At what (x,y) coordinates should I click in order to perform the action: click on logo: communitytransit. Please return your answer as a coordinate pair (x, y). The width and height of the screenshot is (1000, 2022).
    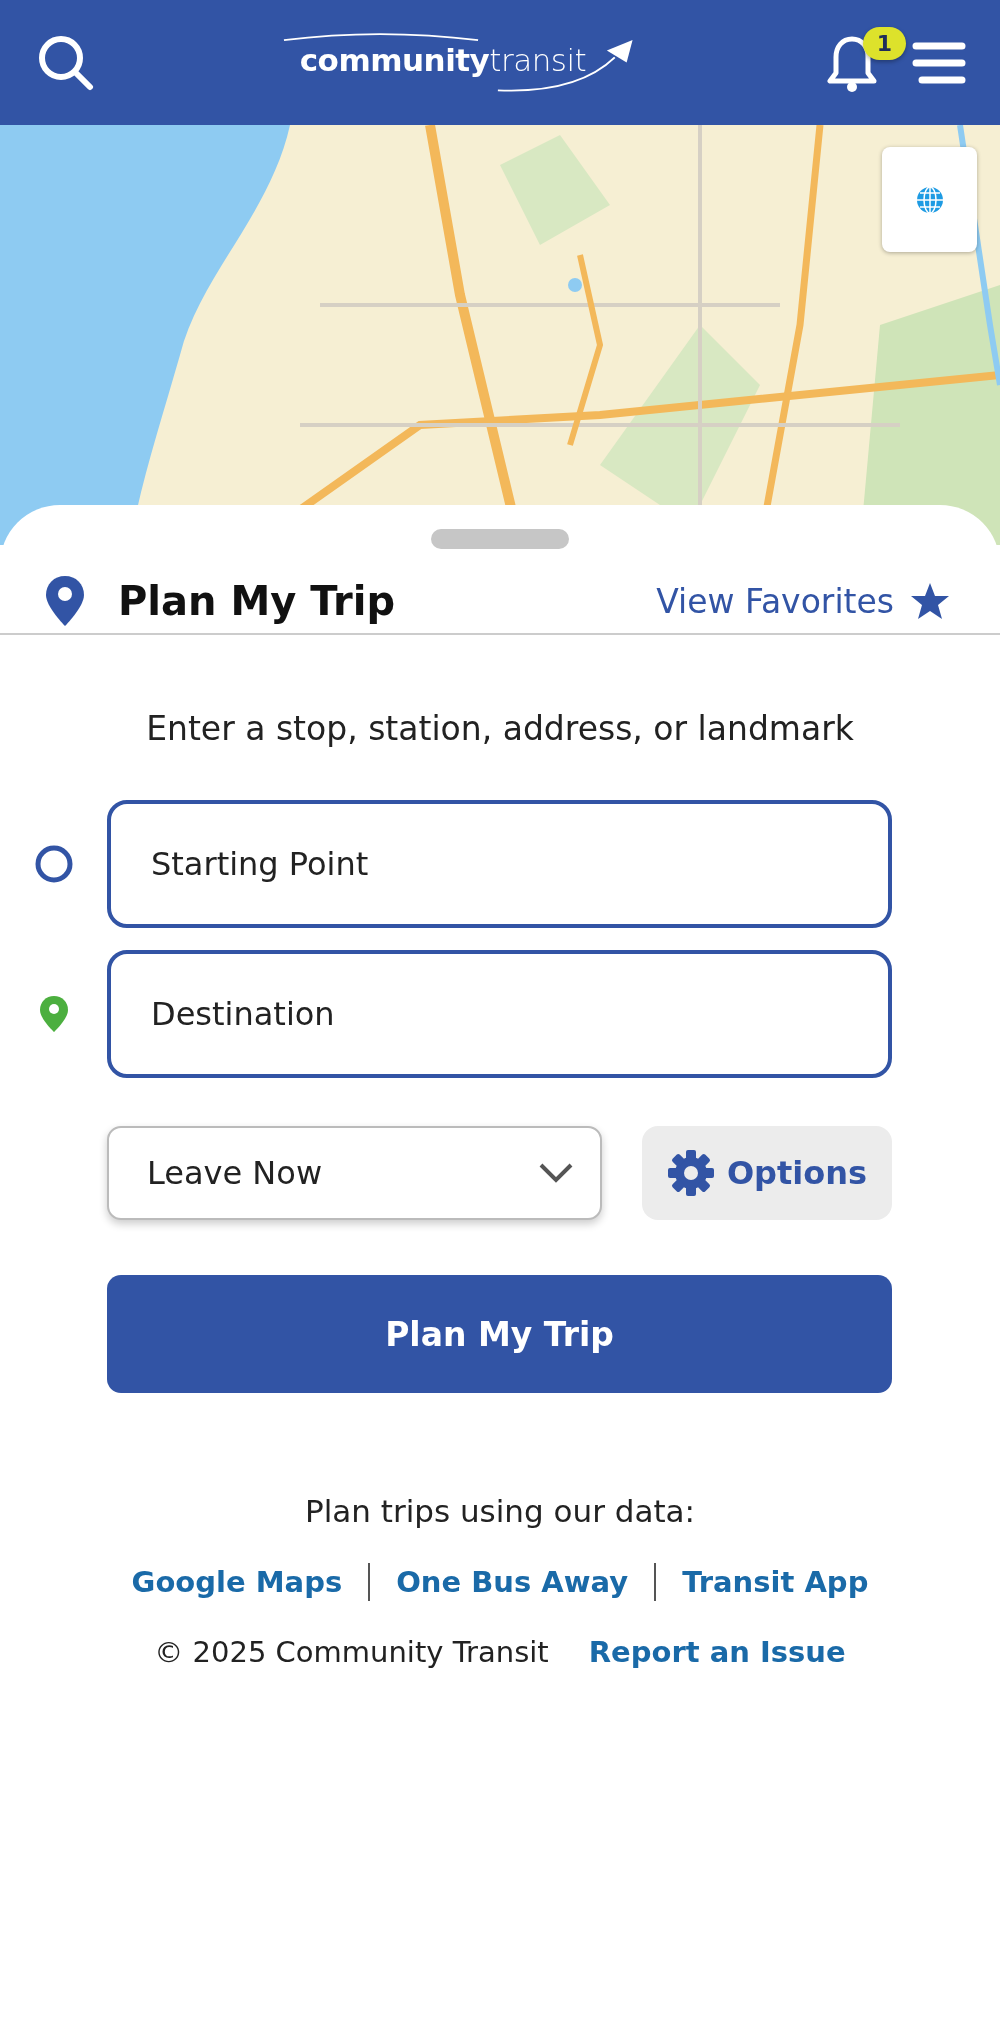
    Looking at the image, I should click on (458, 62).